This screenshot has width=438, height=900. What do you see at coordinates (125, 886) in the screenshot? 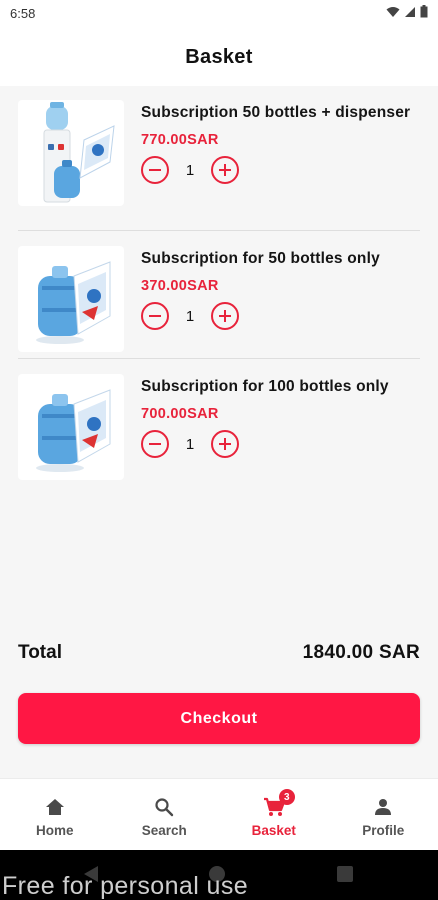
I see `watermark-text: Free for personal use` at bounding box center [125, 886].